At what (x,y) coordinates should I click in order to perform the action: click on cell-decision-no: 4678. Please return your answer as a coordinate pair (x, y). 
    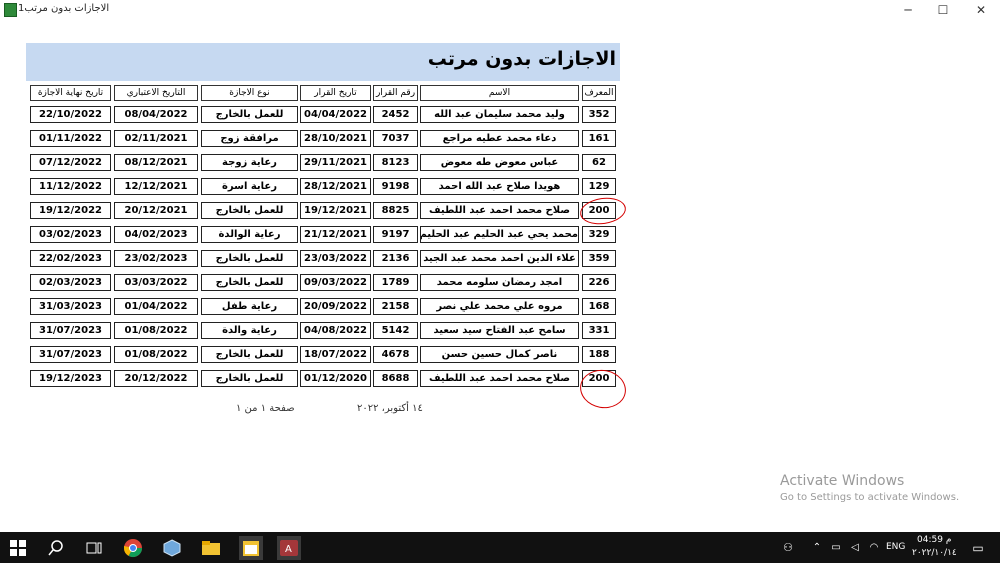
    Looking at the image, I should click on (395, 354).